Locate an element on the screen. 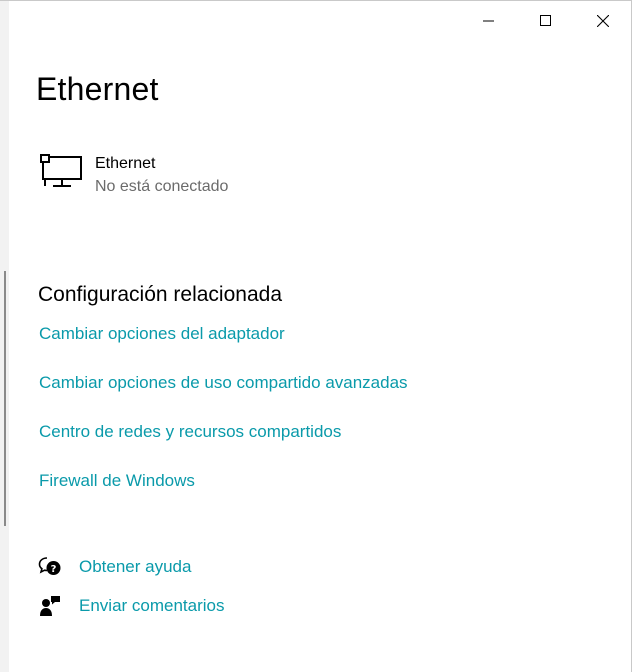 The image size is (632, 672). get-help-row: ? Obtener ayuda is located at coordinates (114, 567).